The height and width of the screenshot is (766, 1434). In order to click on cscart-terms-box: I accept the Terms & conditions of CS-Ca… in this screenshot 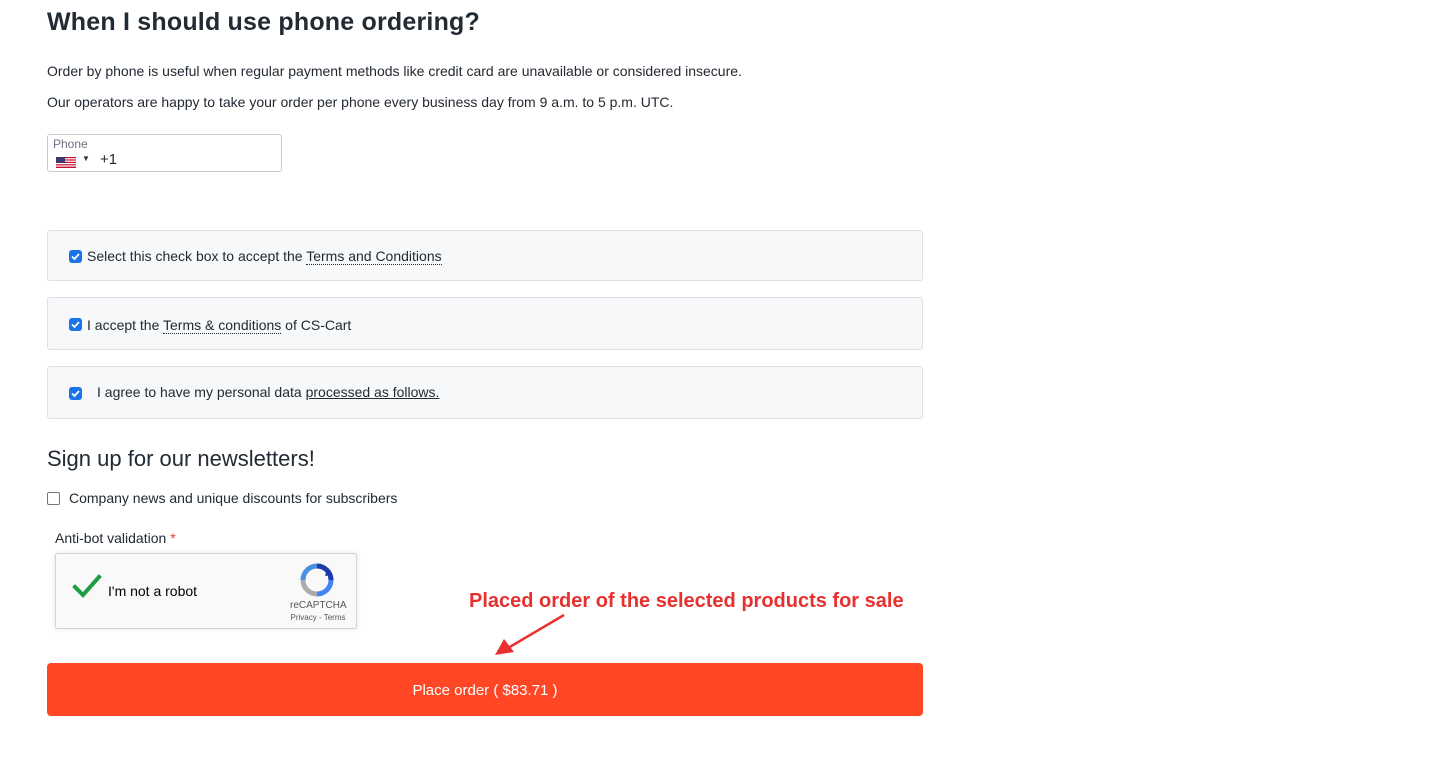, I will do `click(485, 323)`.